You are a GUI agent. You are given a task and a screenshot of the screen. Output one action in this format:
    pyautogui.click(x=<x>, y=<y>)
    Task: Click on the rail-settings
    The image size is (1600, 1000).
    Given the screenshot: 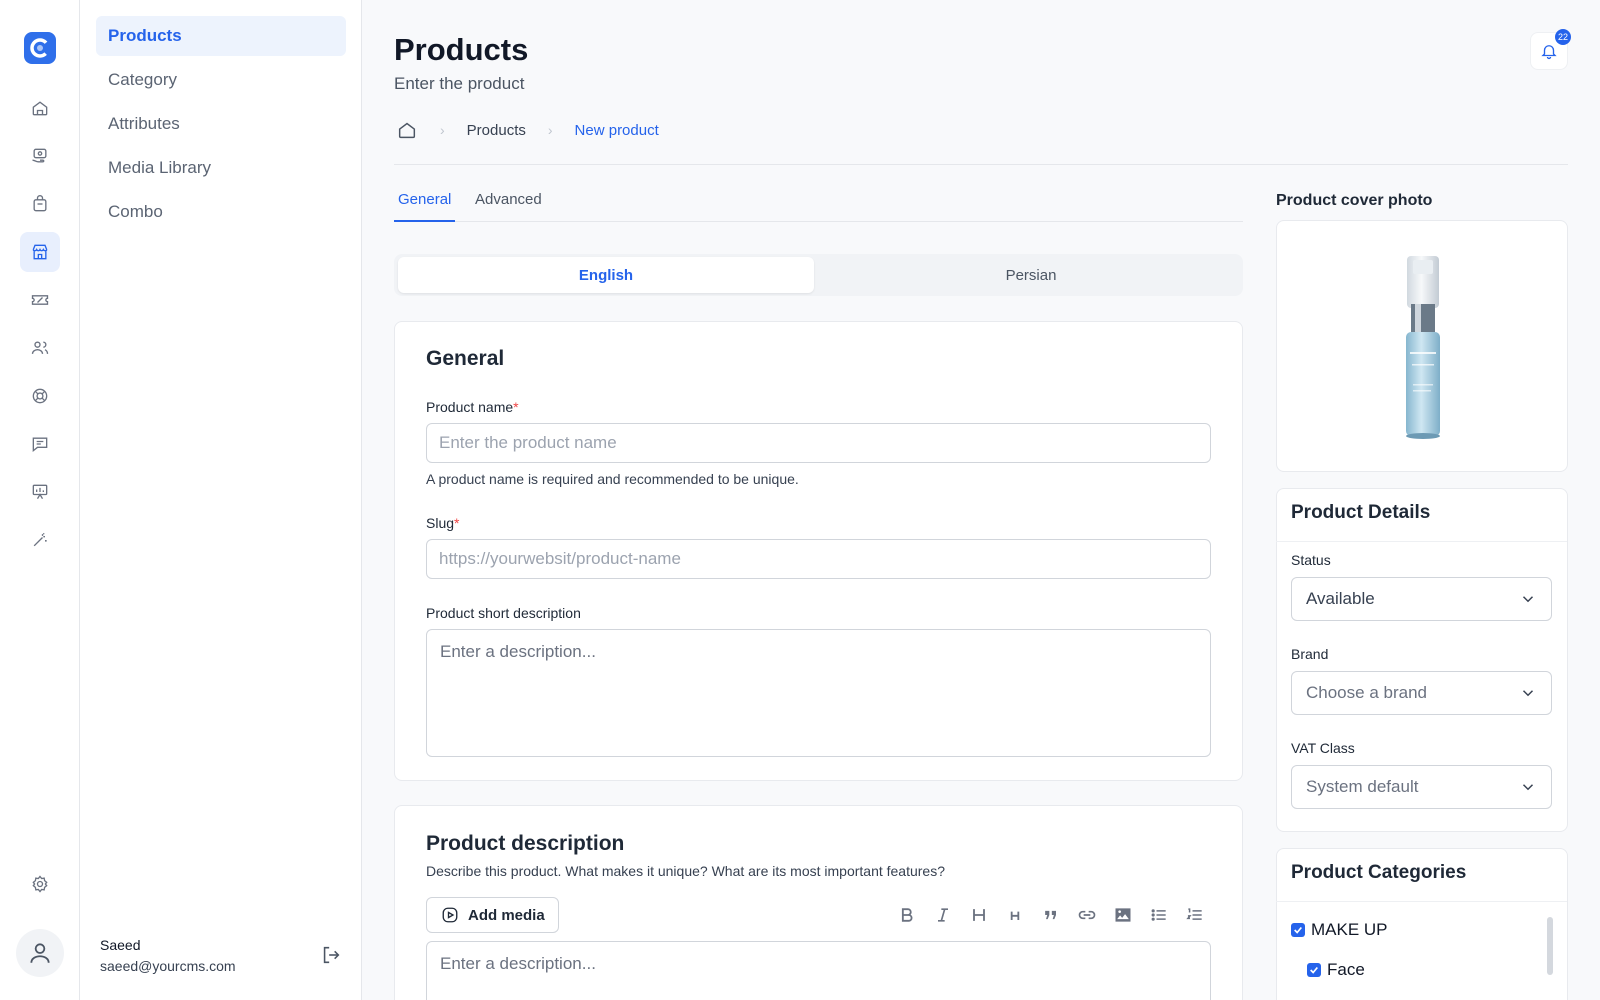 What is the action you would take?
    pyautogui.click(x=40, y=884)
    